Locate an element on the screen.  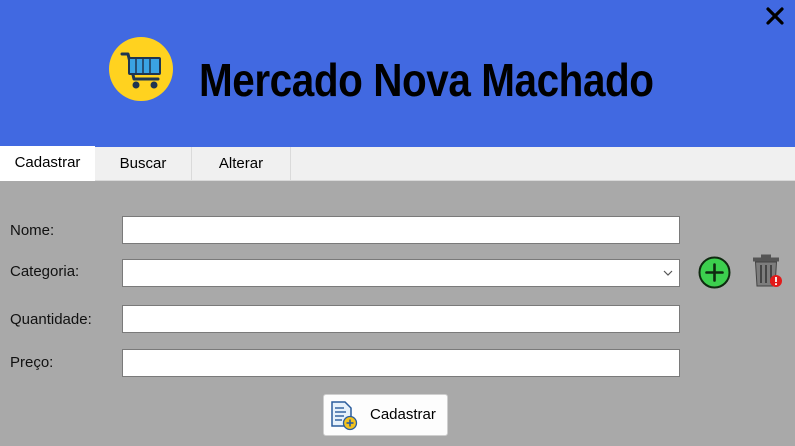
close-icon is located at coordinates (775, 16).